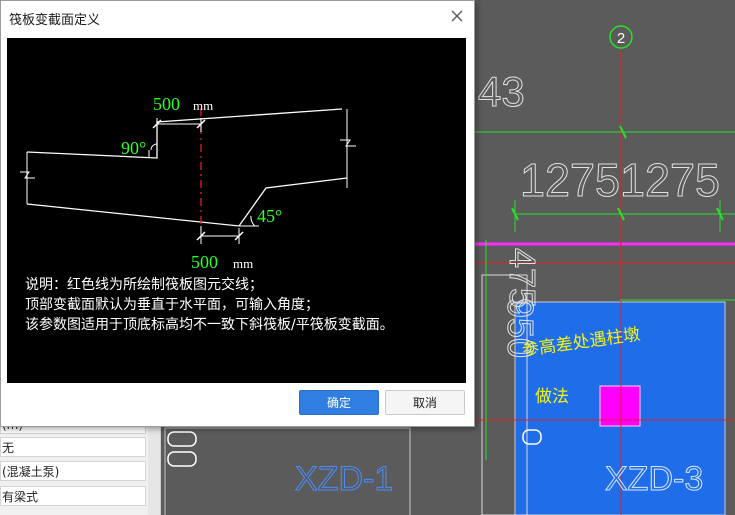 The image size is (735, 515). What do you see at coordinates (552, 396) in the screenshot?
I see `annotation-line2: 做法` at bounding box center [552, 396].